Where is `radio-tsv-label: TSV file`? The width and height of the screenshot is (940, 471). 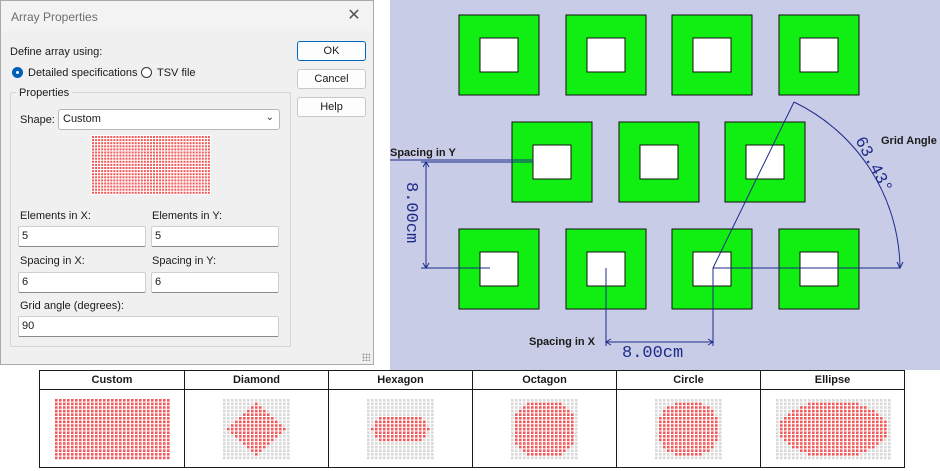
radio-tsv-label: TSV file is located at coordinates (176, 73).